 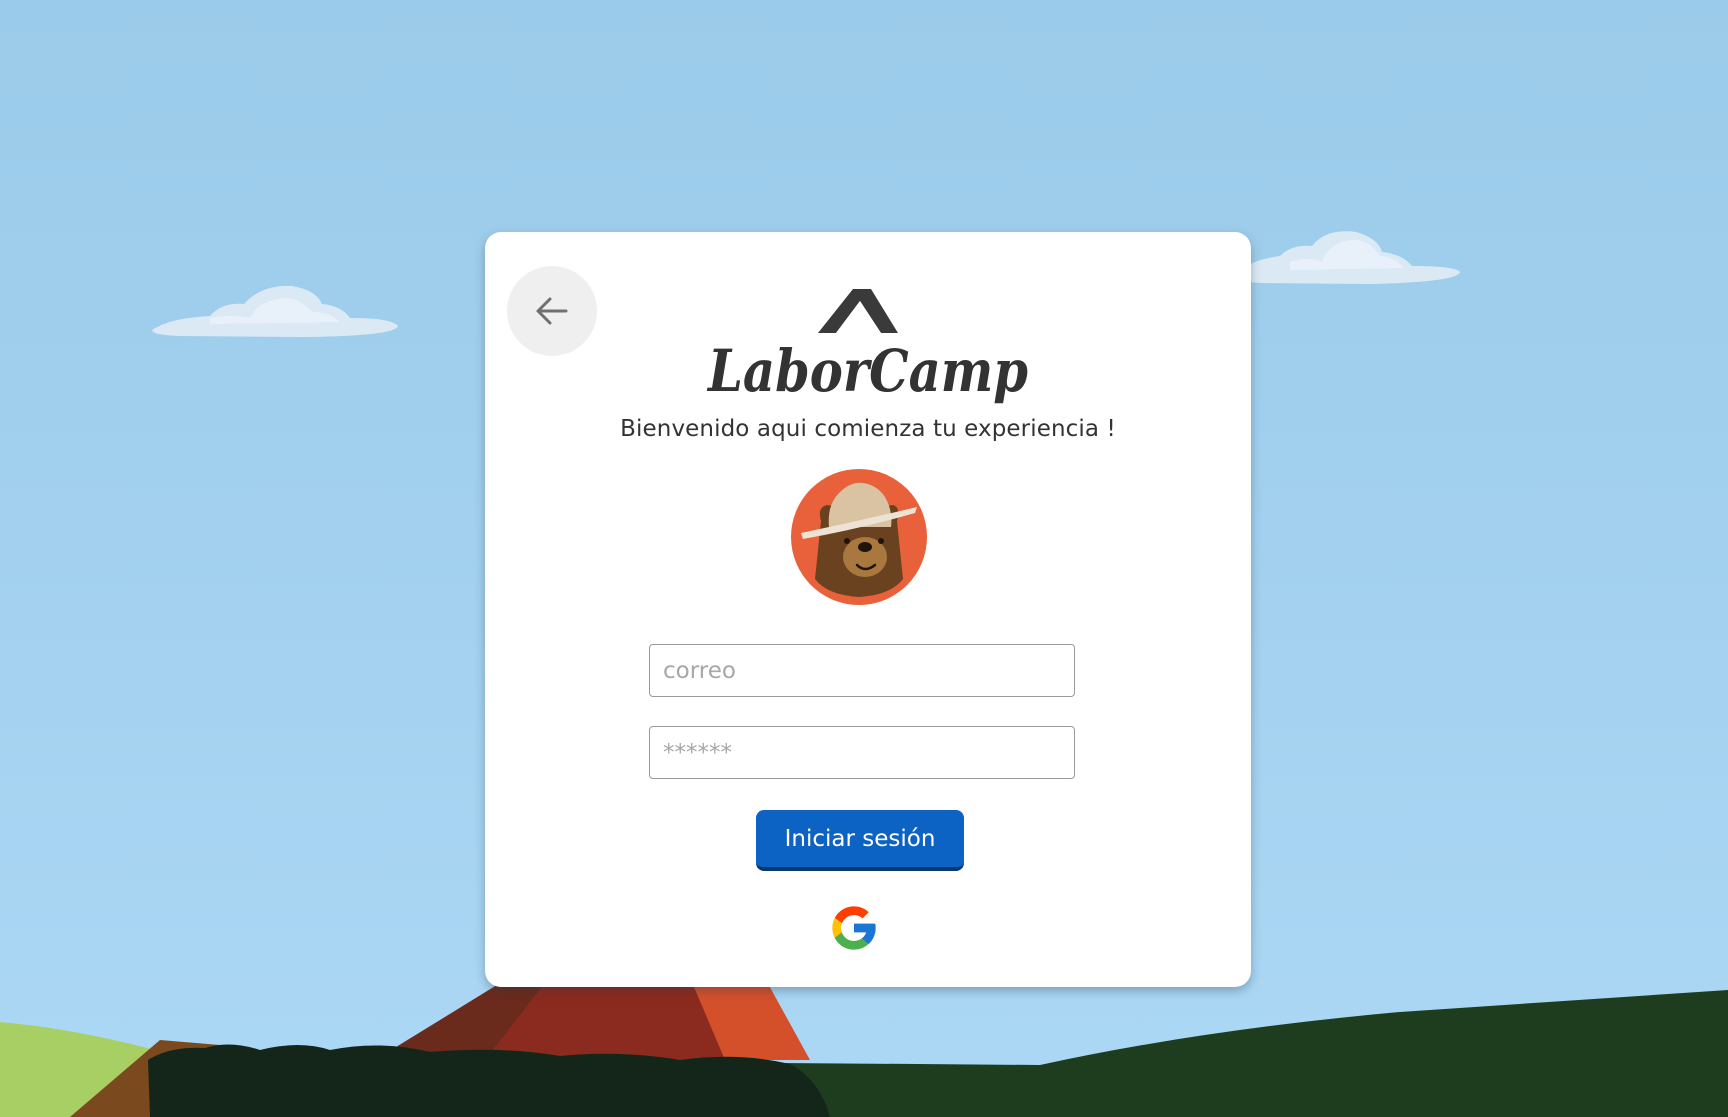 I want to click on arrow-left-icon, so click(x=552, y=311).